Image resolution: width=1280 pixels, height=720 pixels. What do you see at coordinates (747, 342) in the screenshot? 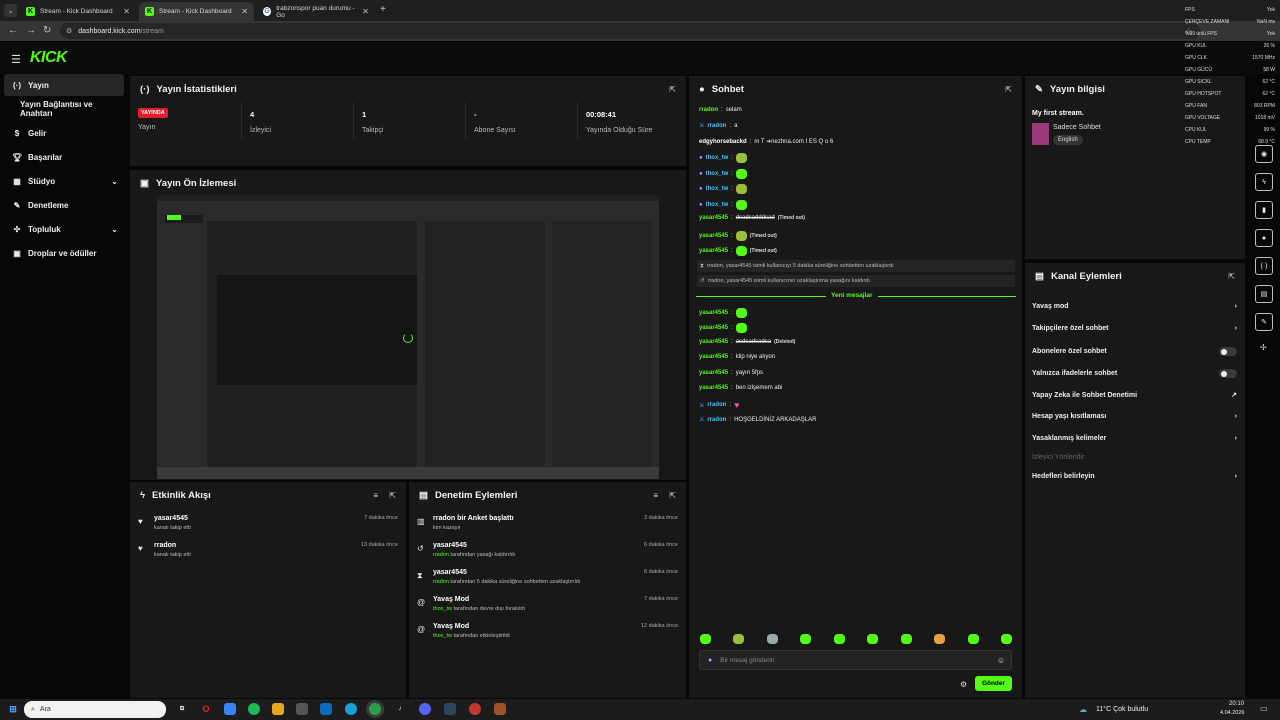
I see `chat-message: yasar4545: asdsadsadsa (Deleted)` at bounding box center [747, 342].